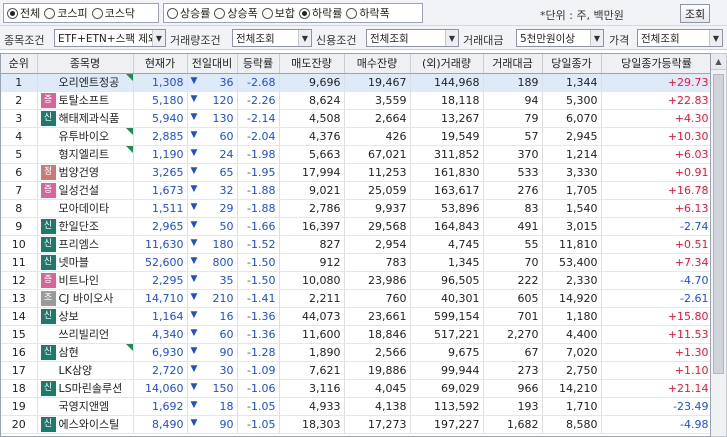 Image resolution: width=727 pixels, height=437 pixels. Describe the element at coordinates (312, 64) in the screenshot. I see `column-header: 매도잔량` at that location.